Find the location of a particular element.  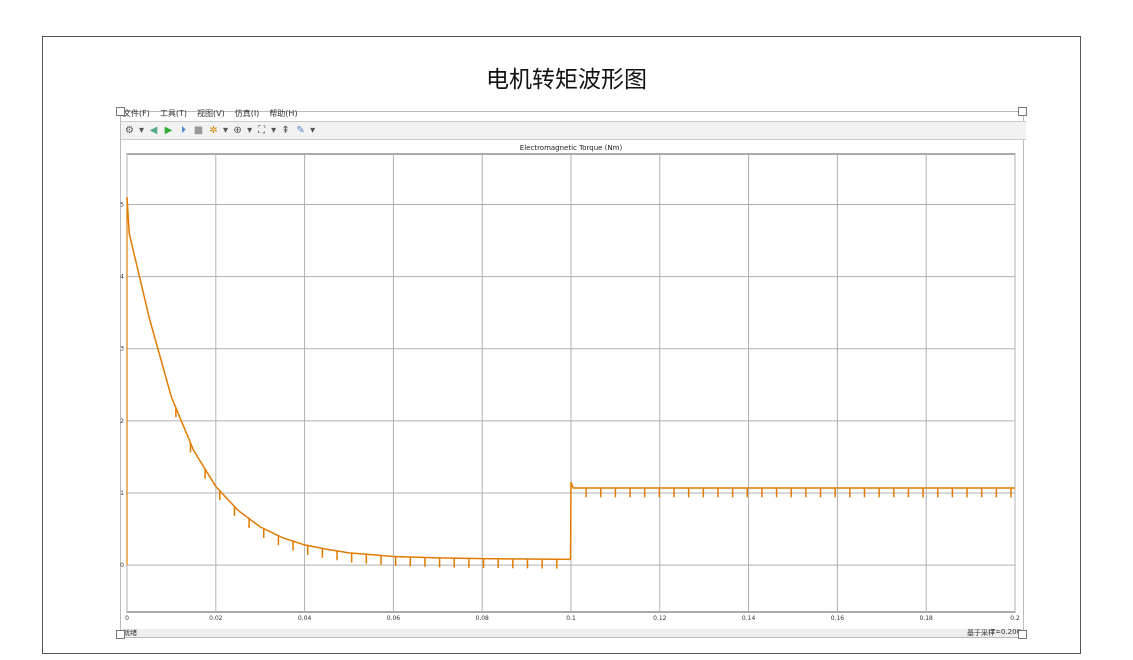

x-tick-label: 0.1 is located at coordinates (571, 618).